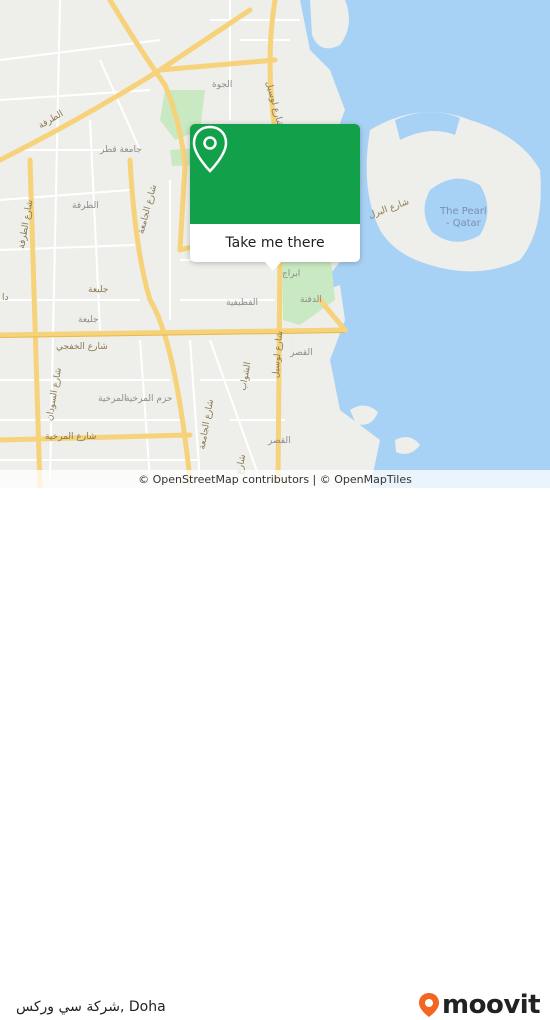 The image size is (550, 1020). What do you see at coordinates (121, 150) in the screenshot?
I see `label-qatar-university: جامعة قطر` at bounding box center [121, 150].